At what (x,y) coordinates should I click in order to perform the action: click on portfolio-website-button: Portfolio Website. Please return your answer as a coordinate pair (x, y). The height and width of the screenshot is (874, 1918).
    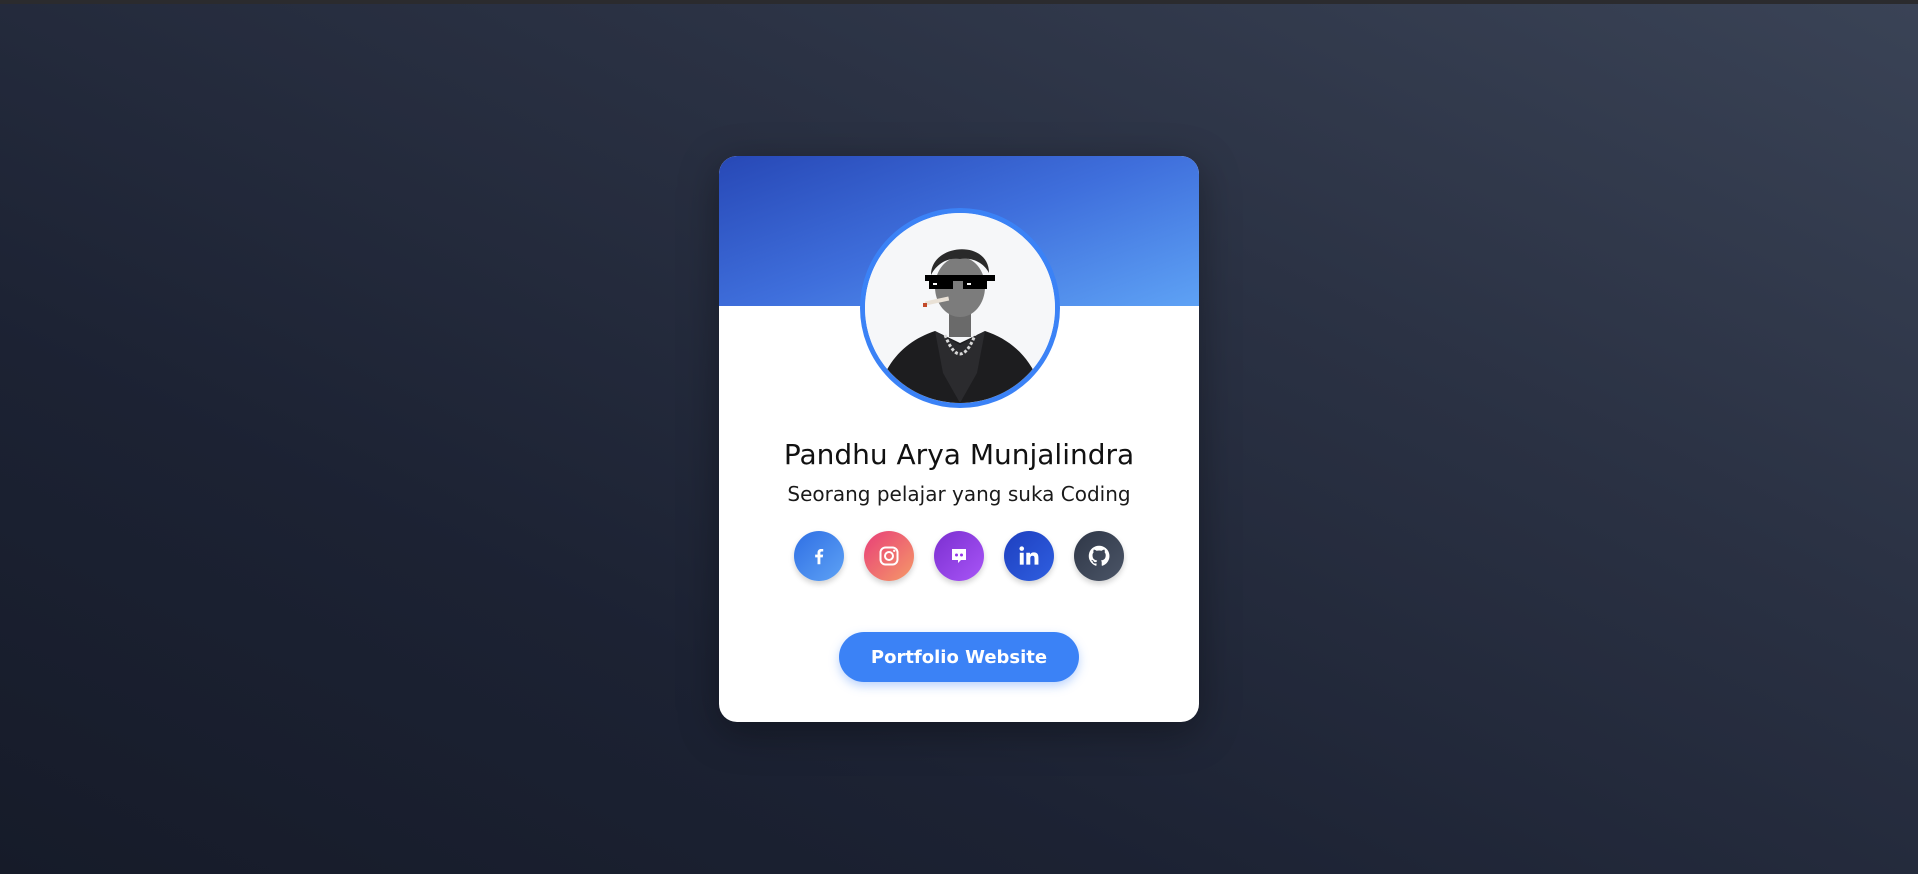
    Looking at the image, I should click on (959, 657).